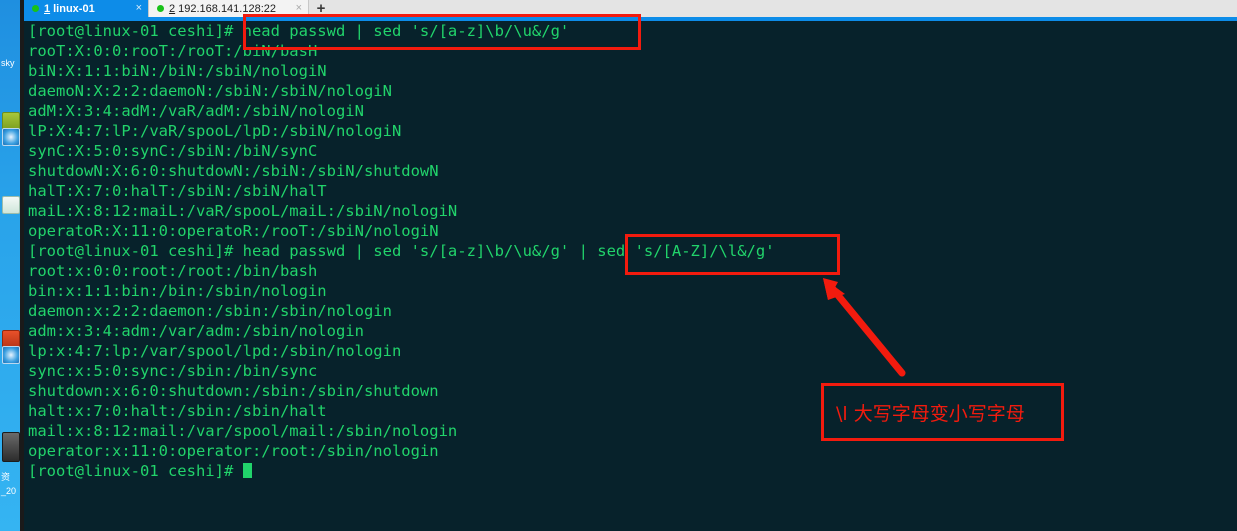  I want to click on desktop-label-mid: 资, so click(6, 477).